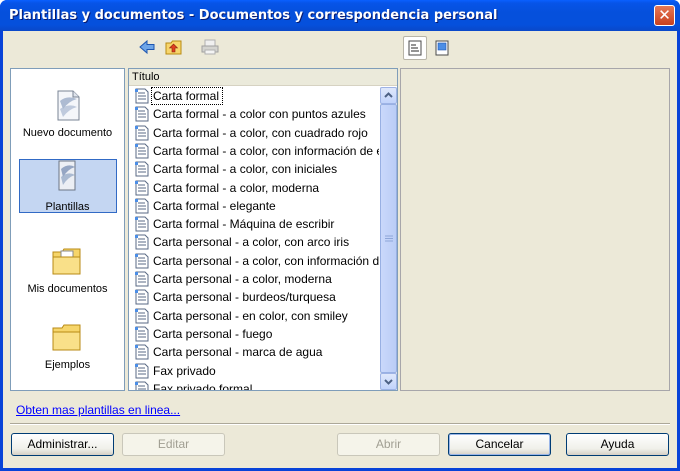  I want to click on list-item: Carta personal - burdeos/turquesa, so click(255, 297).